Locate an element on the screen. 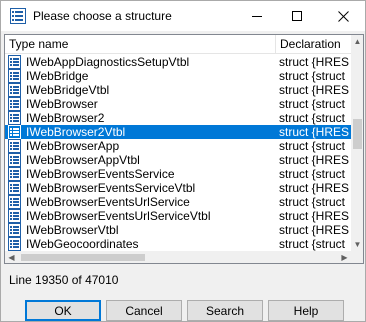 Image resolution: width=366 pixels, height=322 pixels. ok-button: OK is located at coordinates (63, 310).